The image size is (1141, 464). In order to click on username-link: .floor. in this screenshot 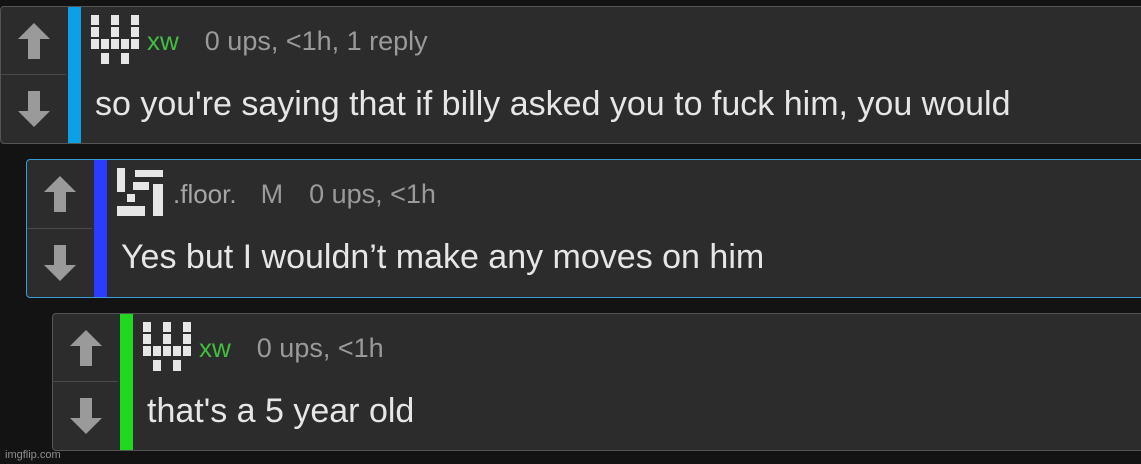, I will do `click(205, 194)`.